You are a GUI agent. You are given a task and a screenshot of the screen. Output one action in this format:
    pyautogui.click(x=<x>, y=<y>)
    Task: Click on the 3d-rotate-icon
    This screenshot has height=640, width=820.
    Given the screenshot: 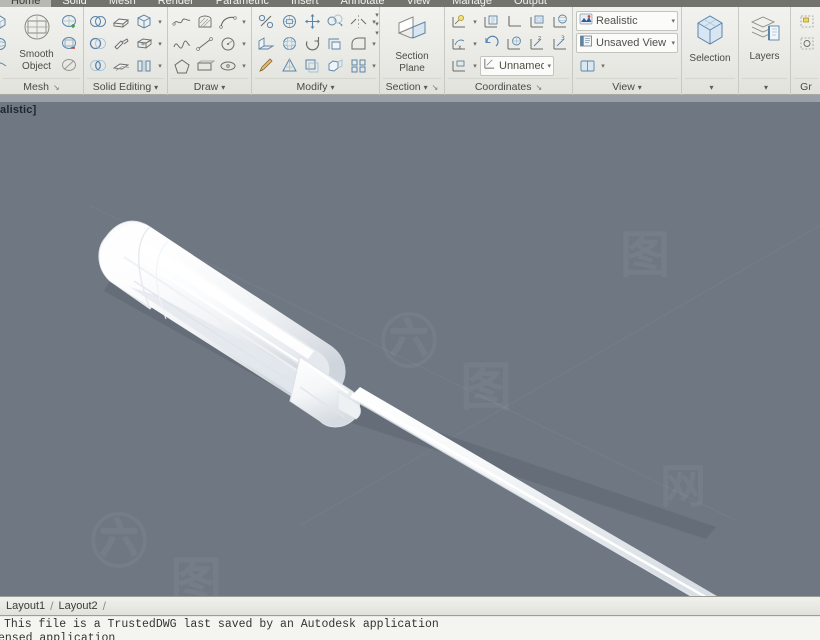 What is the action you would take?
    pyautogui.click(x=289, y=43)
    